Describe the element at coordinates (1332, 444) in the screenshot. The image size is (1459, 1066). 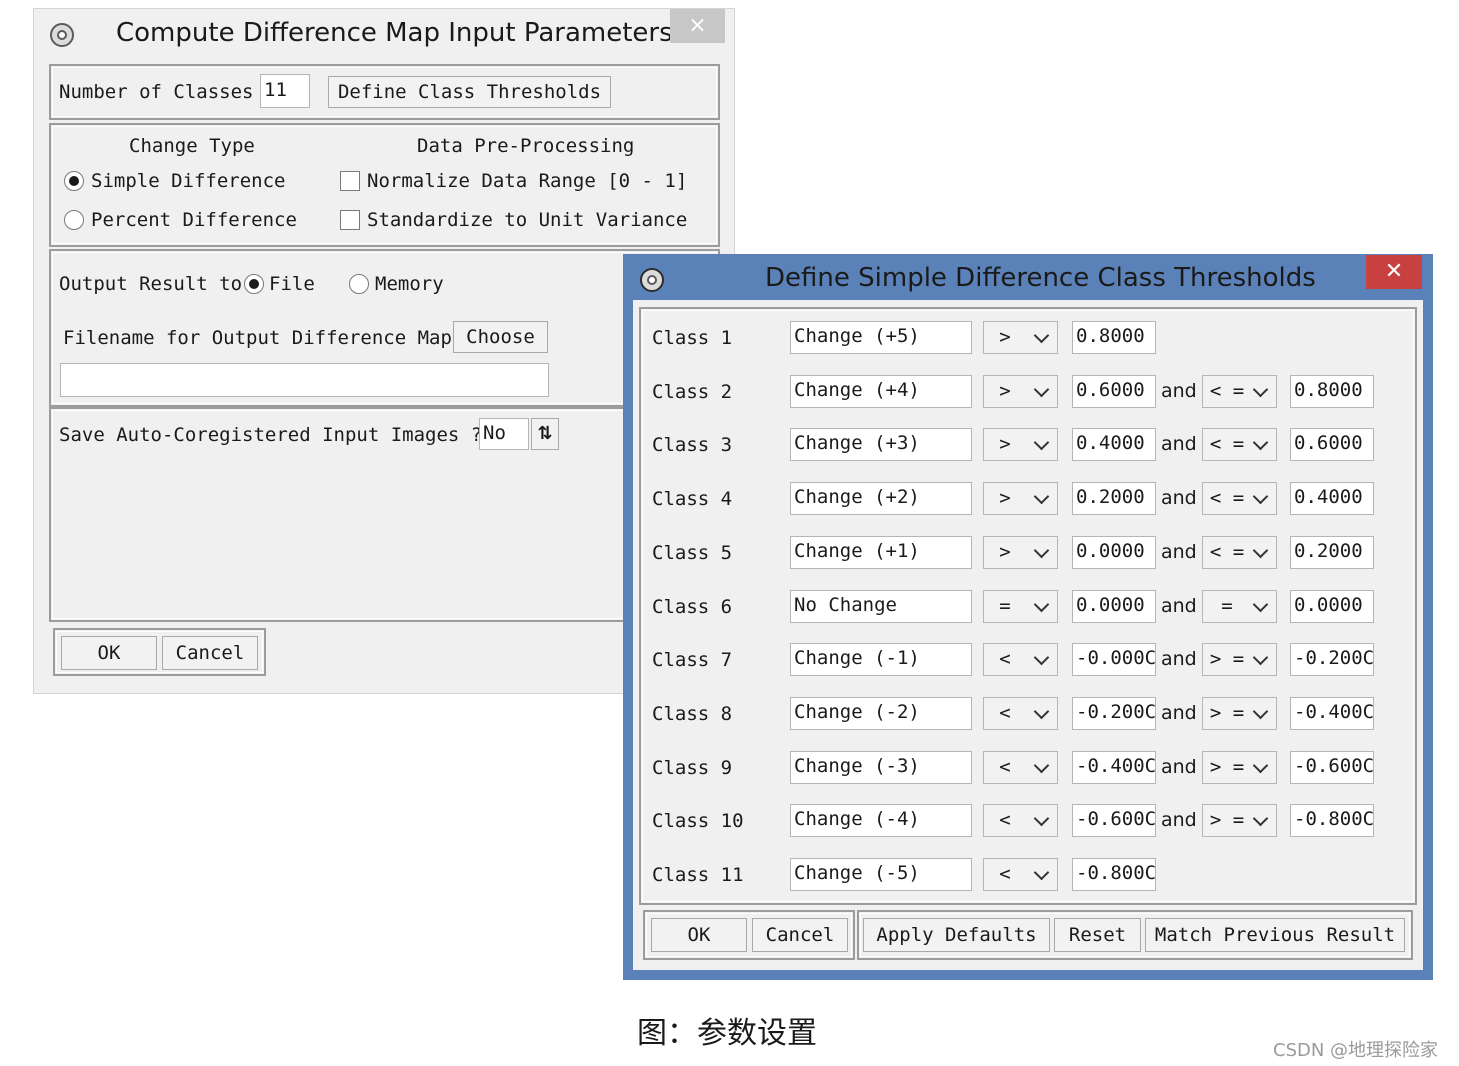
I see `threshold-value-2: 0.6000` at that location.